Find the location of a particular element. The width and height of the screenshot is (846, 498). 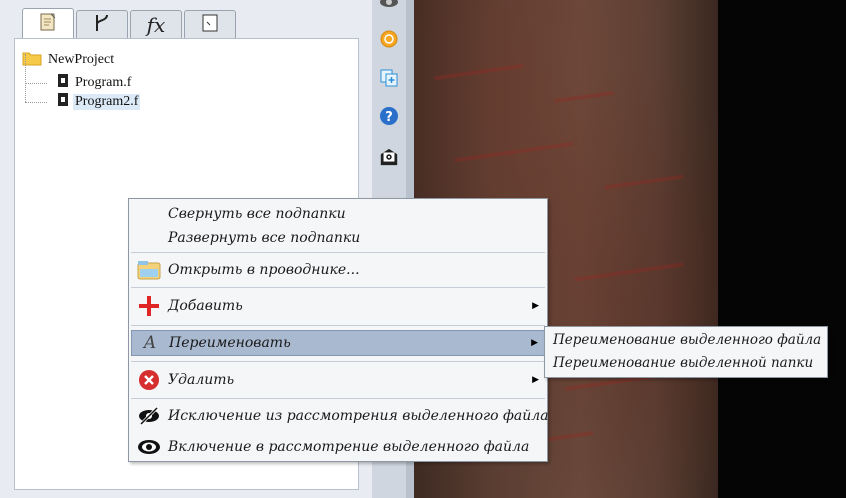

menu-item-label: Развернуть все подпапки is located at coordinates (264, 238).